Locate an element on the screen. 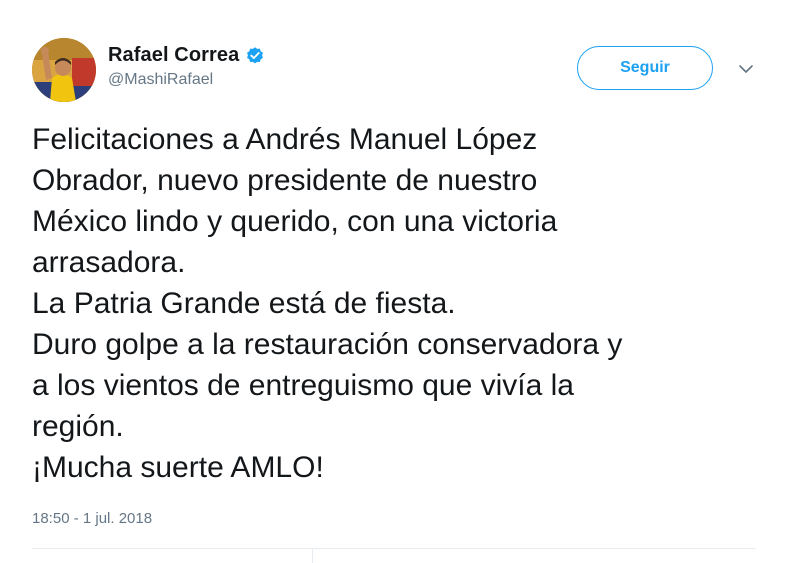 The height and width of the screenshot is (563, 800). action-bar-separator is located at coordinates (312, 555).